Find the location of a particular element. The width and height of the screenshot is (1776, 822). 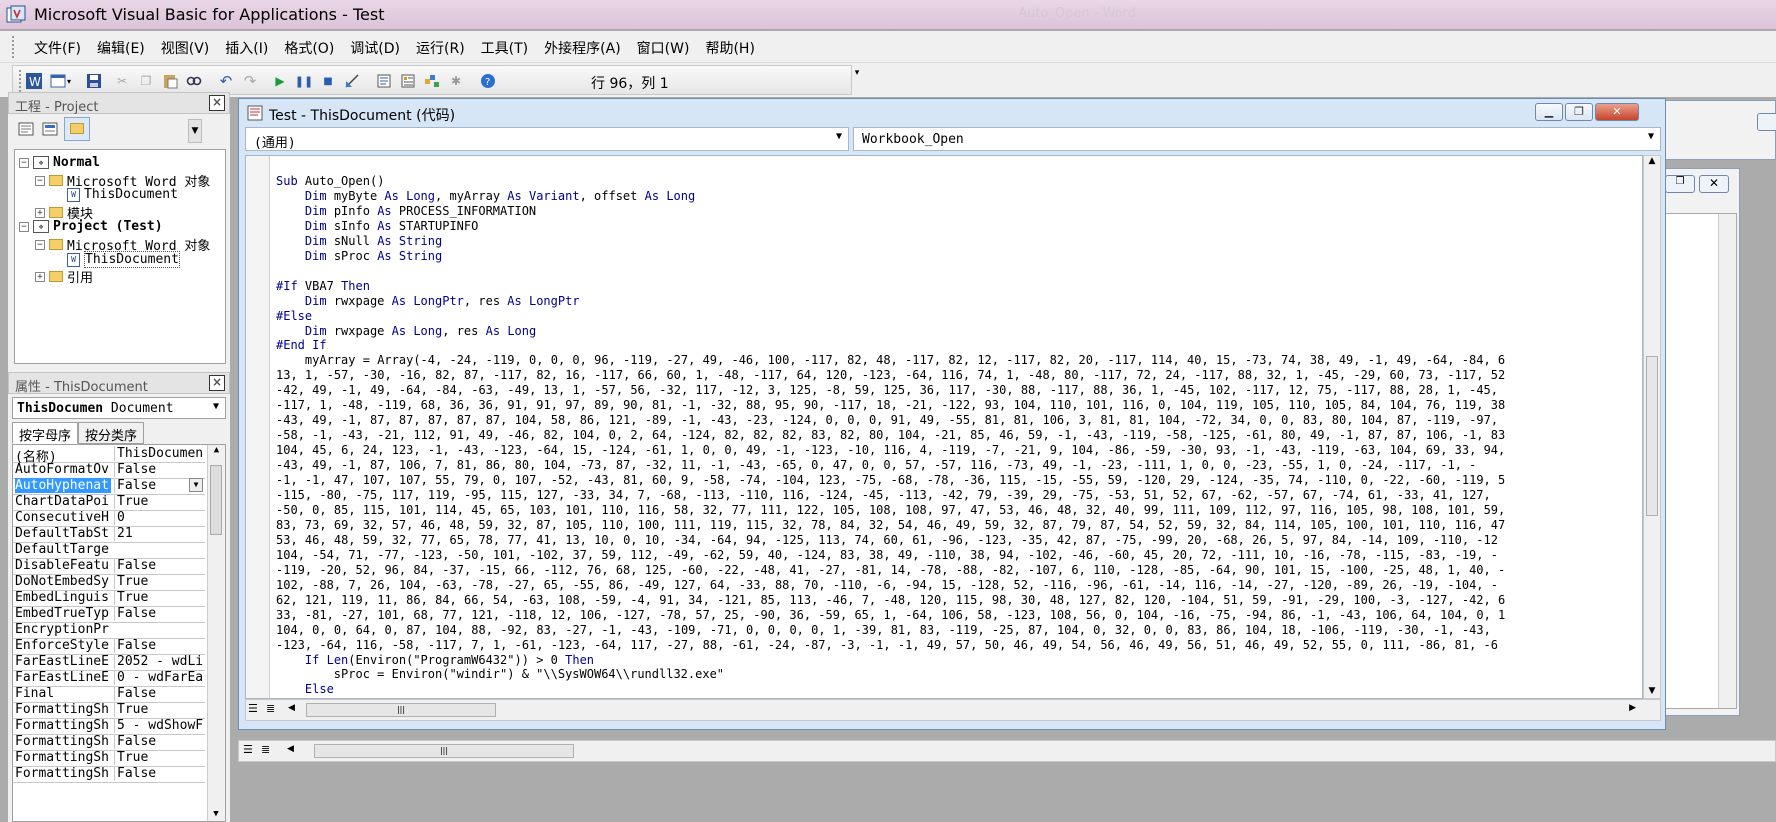

menu-debug: 调试(D) is located at coordinates (375, 48).